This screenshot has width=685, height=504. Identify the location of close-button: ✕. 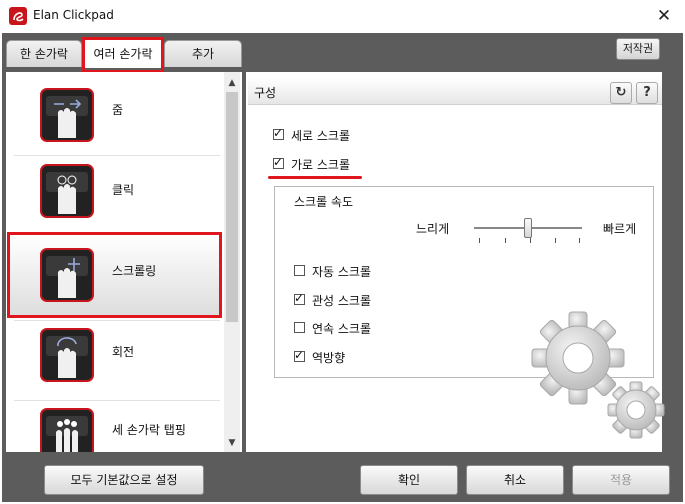
(664, 16).